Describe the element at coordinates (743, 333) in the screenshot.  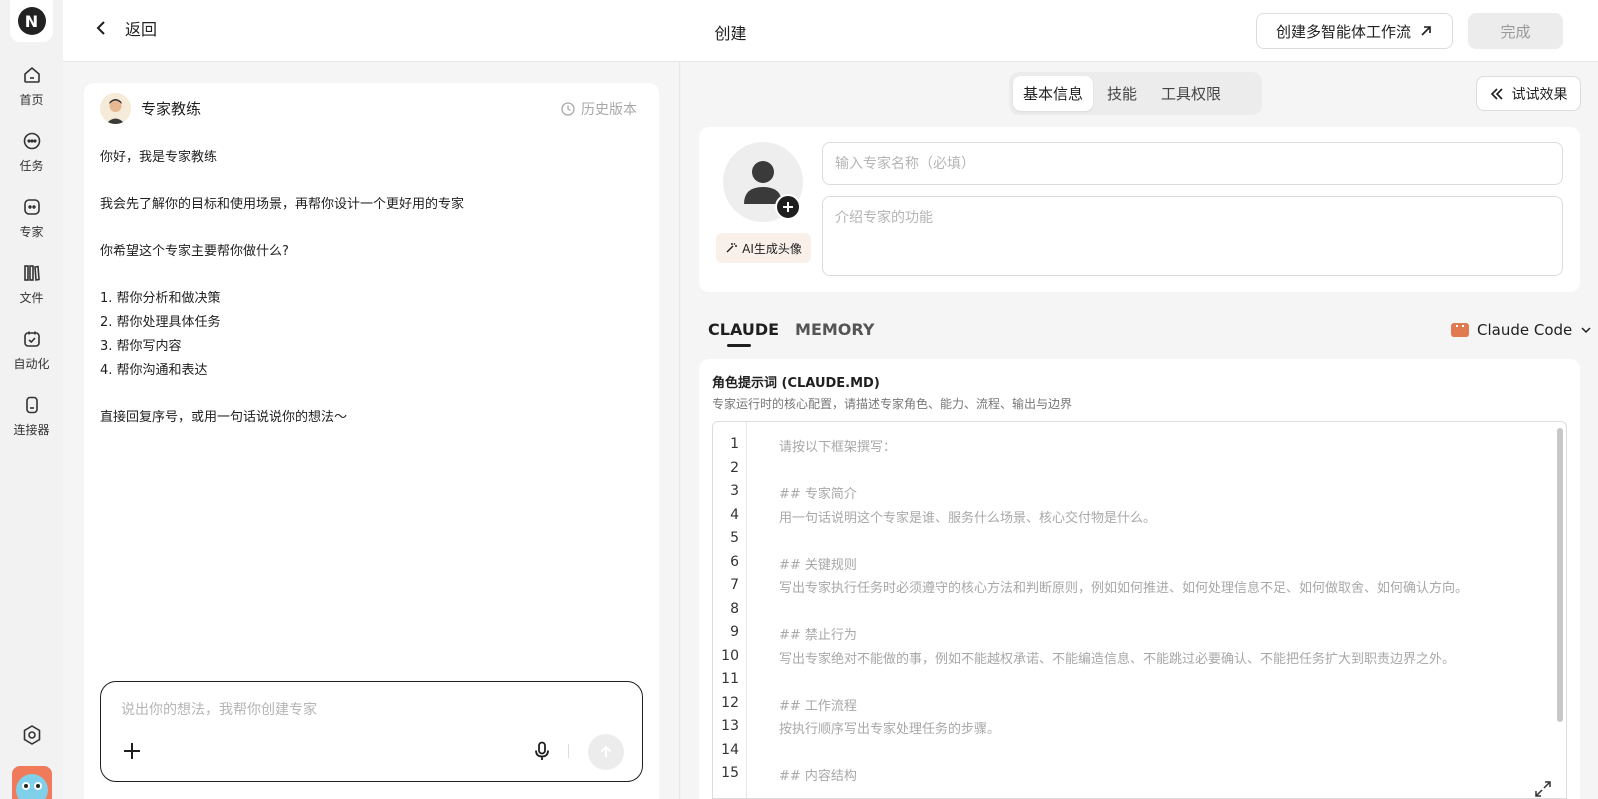
I see `tab-claude: CLAUDE` at that location.